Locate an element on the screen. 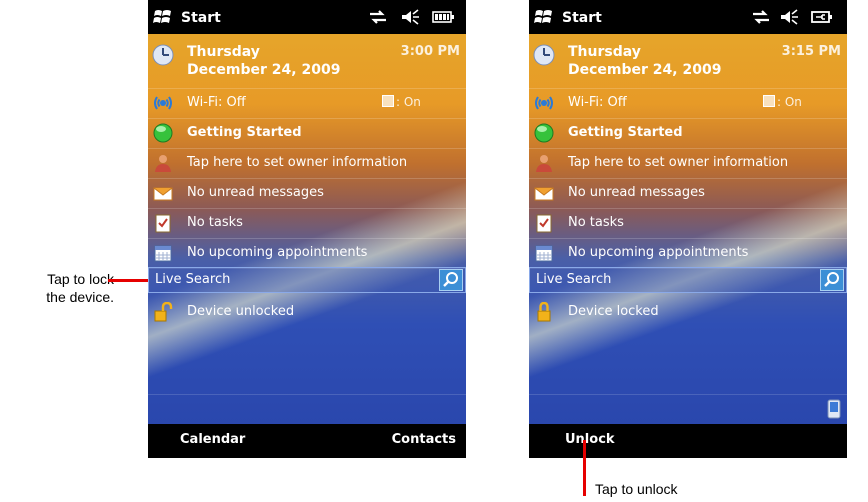 The width and height of the screenshot is (868, 502). lock-status-row: Device locked is located at coordinates (688, 312).